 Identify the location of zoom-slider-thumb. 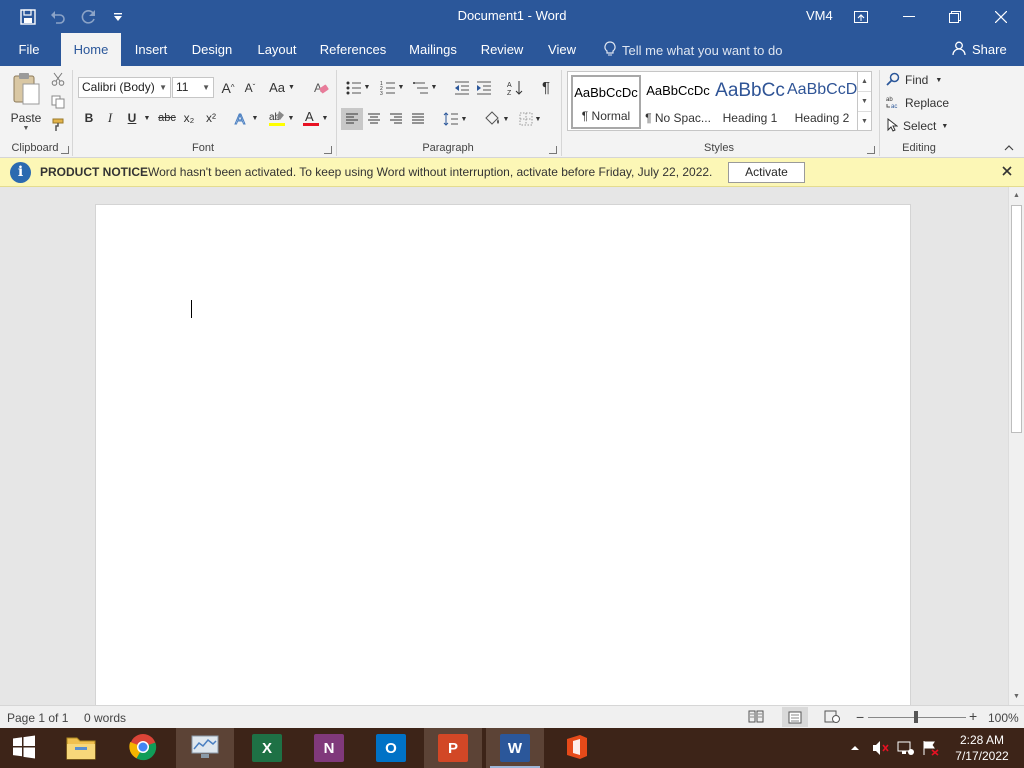
(916, 717).